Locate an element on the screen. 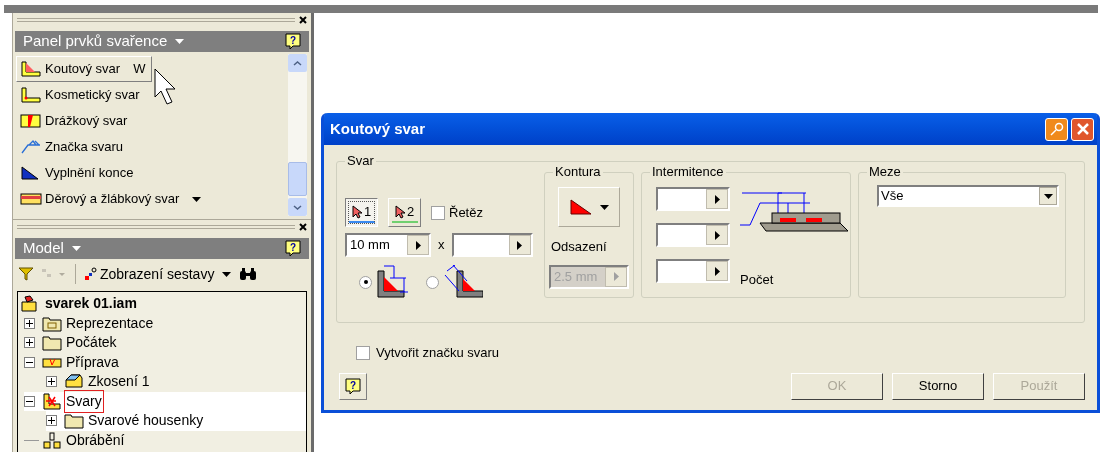  cosmetic-weld-icon is located at coordinates (31, 95).